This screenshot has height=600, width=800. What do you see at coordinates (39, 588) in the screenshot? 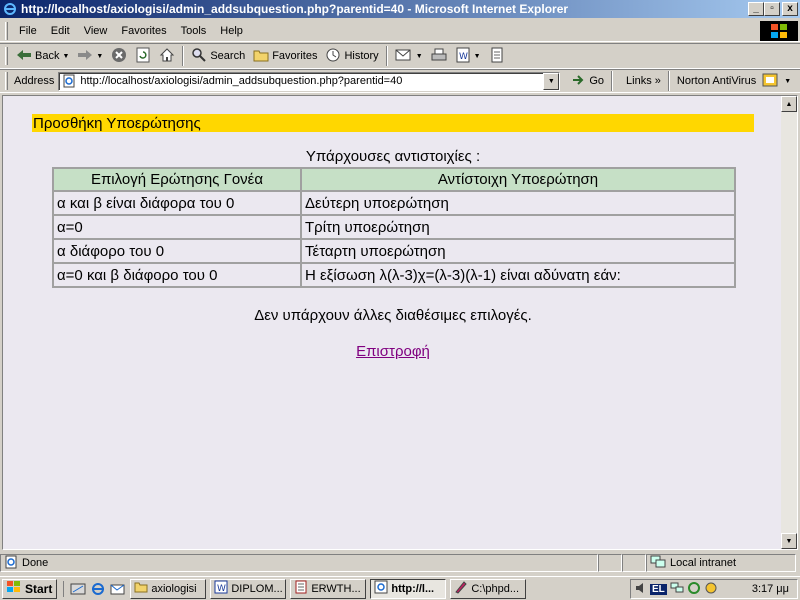
I see `start-label: Start` at bounding box center [39, 588].